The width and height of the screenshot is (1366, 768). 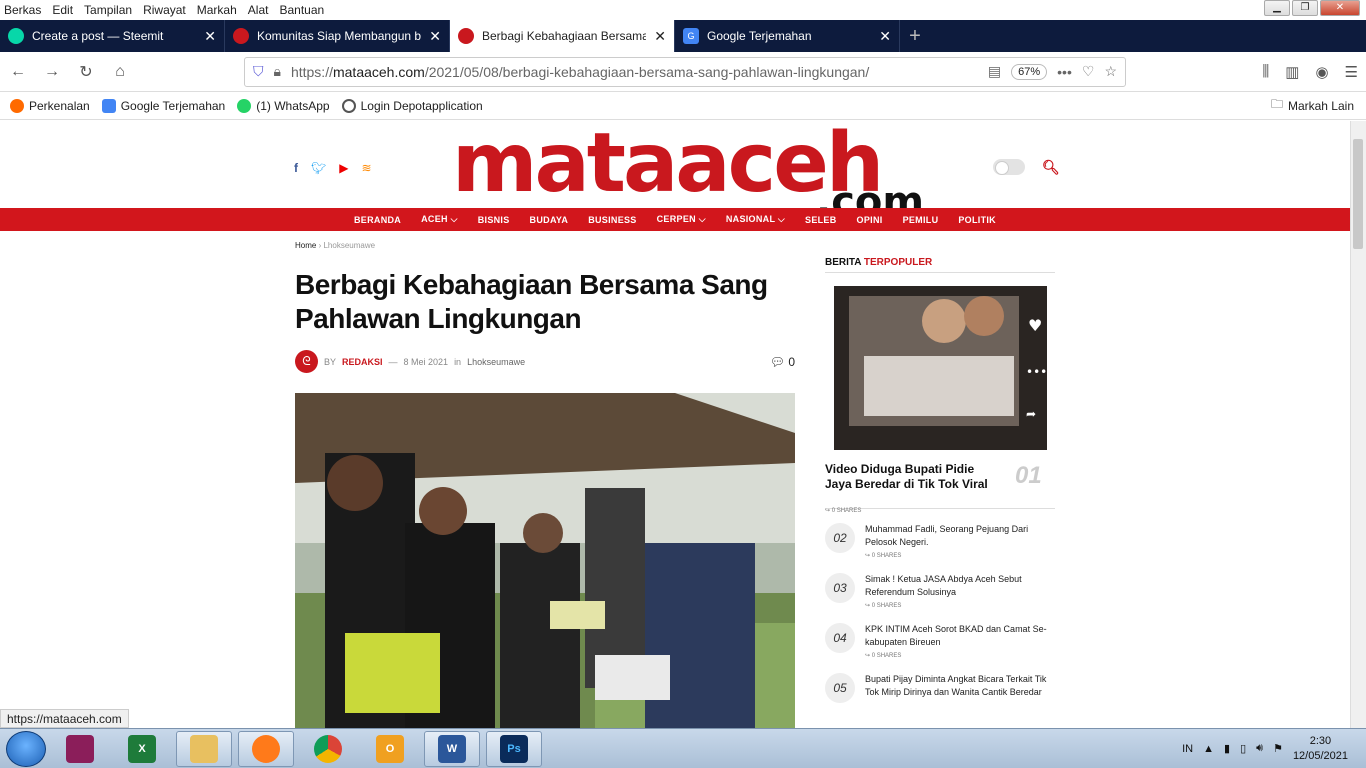 What do you see at coordinates (305, 245) in the screenshot?
I see `breadcrumb-home: Home` at bounding box center [305, 245].